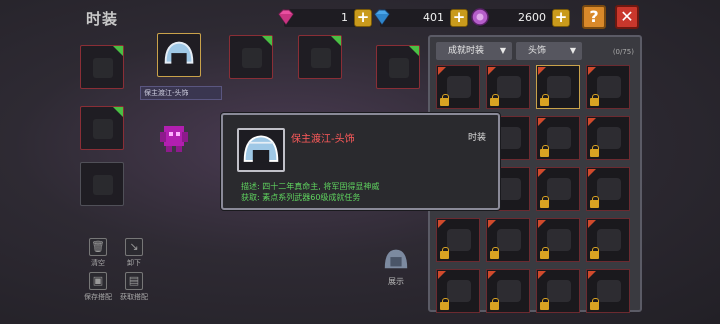 This screenshot has width=720, height=324. I want to click on help-button: ?, so click(594, 17).